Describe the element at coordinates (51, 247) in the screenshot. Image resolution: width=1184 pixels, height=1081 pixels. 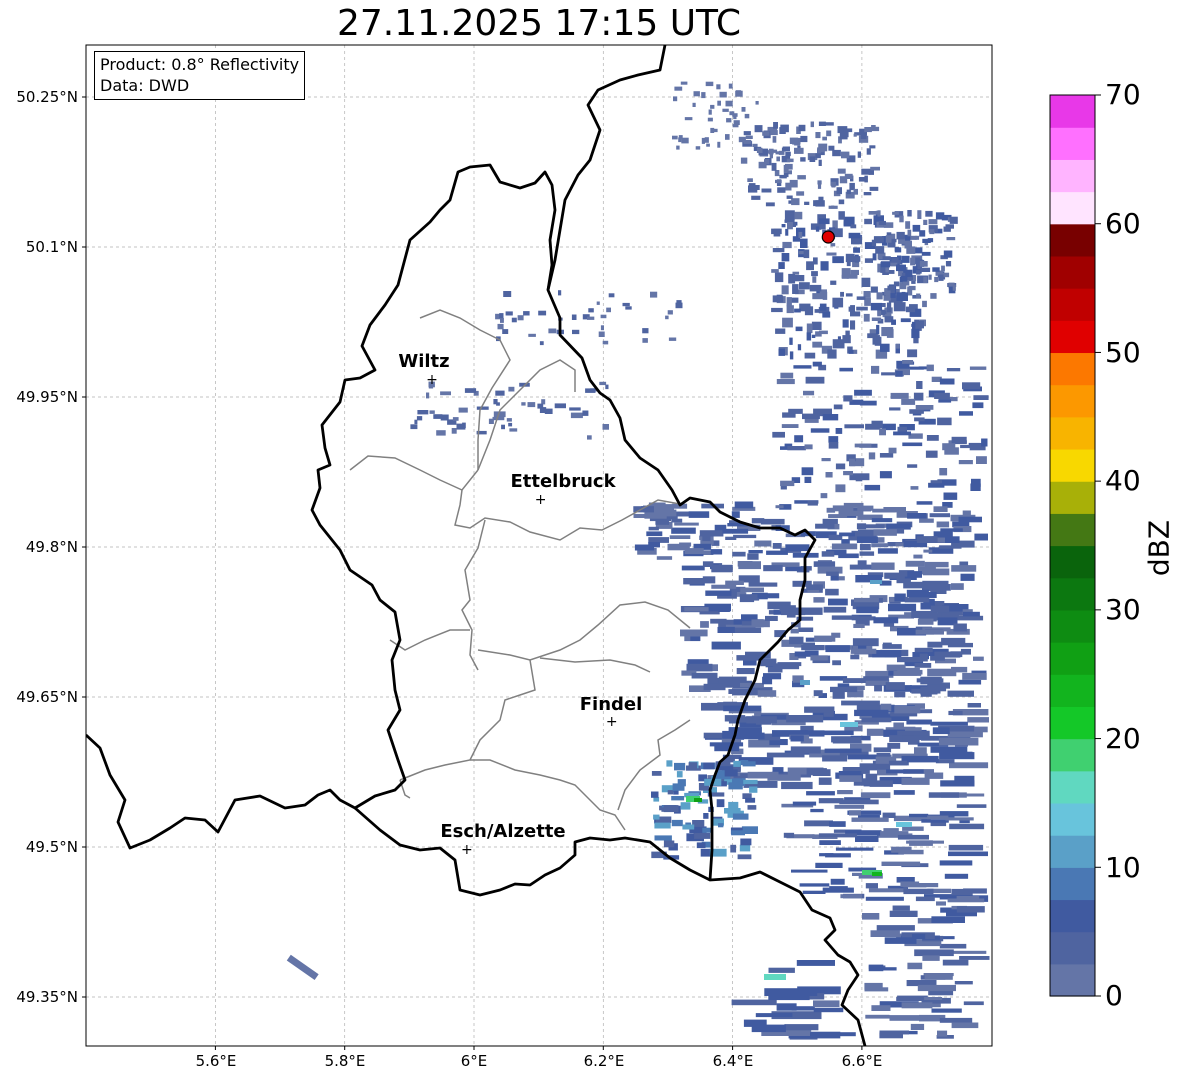
I see `lat-label: 50.1°N` at that location.